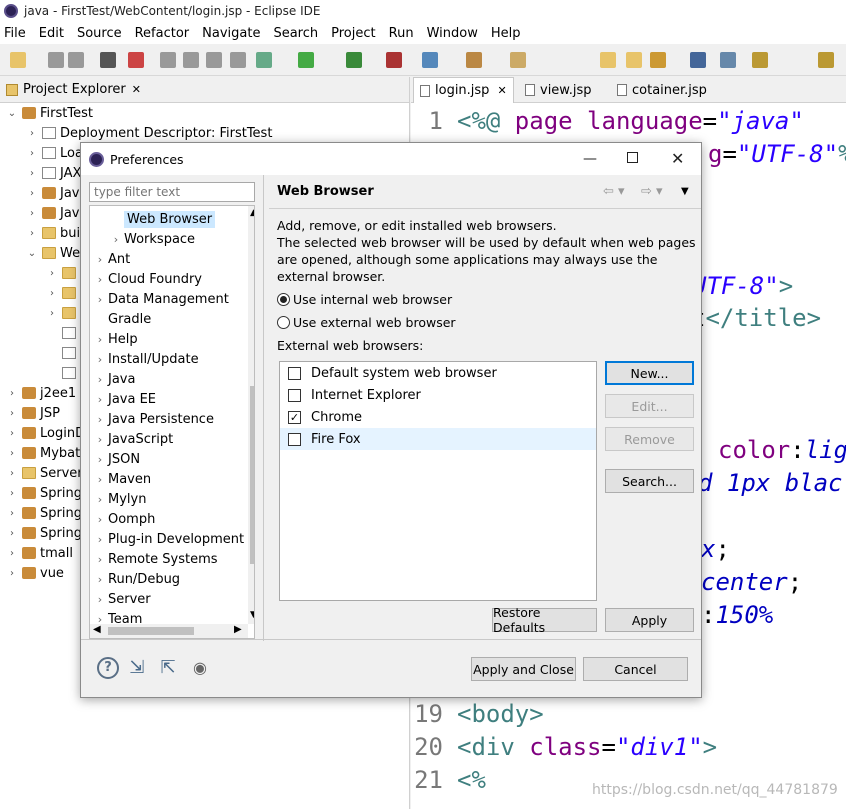 This screenshot has height=809, width=846. I want to click on tree-item: ›, so click(63, 273).